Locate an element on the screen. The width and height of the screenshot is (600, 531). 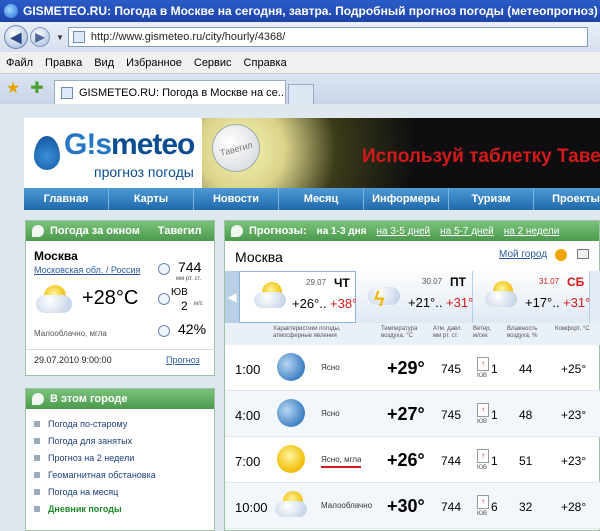
current-pressure: 744 is located at coordinates (190, 267).